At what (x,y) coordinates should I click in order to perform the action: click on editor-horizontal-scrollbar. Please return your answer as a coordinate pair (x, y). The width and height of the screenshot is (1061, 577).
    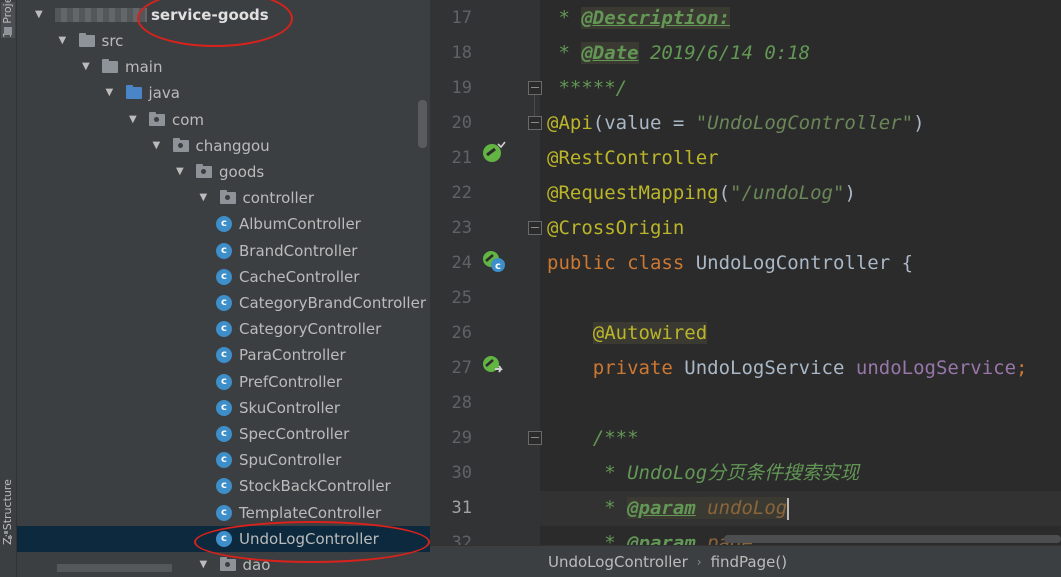
    Looking at the image, I should click on (892, 539).